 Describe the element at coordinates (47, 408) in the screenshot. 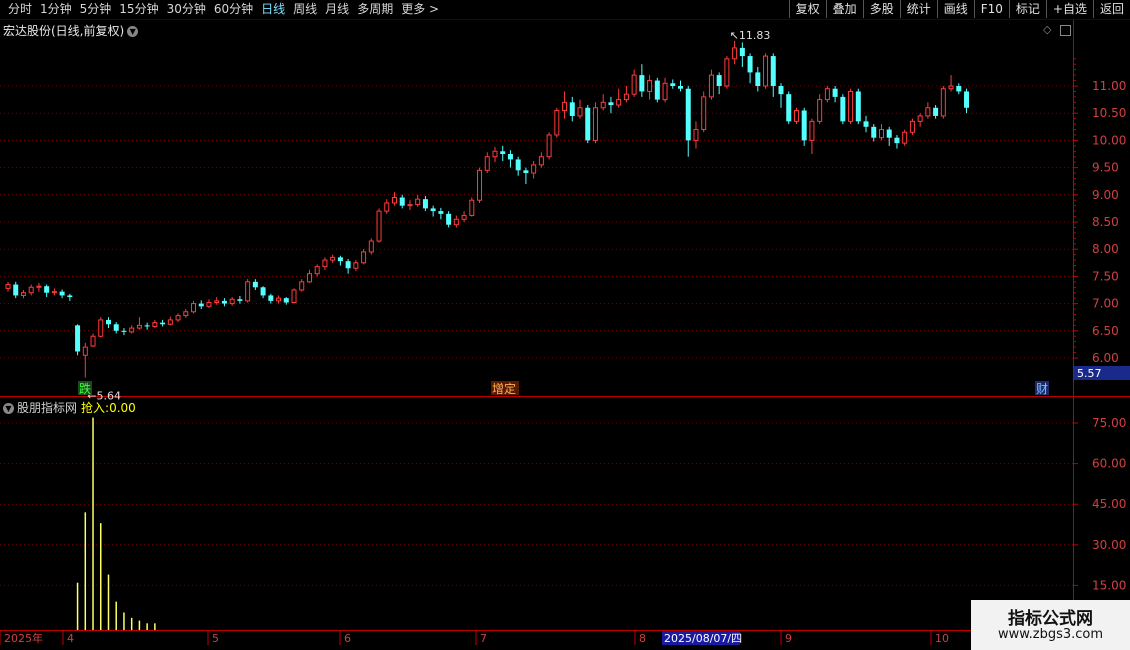

I see `indicator-name: 股朋指标网` at that location.